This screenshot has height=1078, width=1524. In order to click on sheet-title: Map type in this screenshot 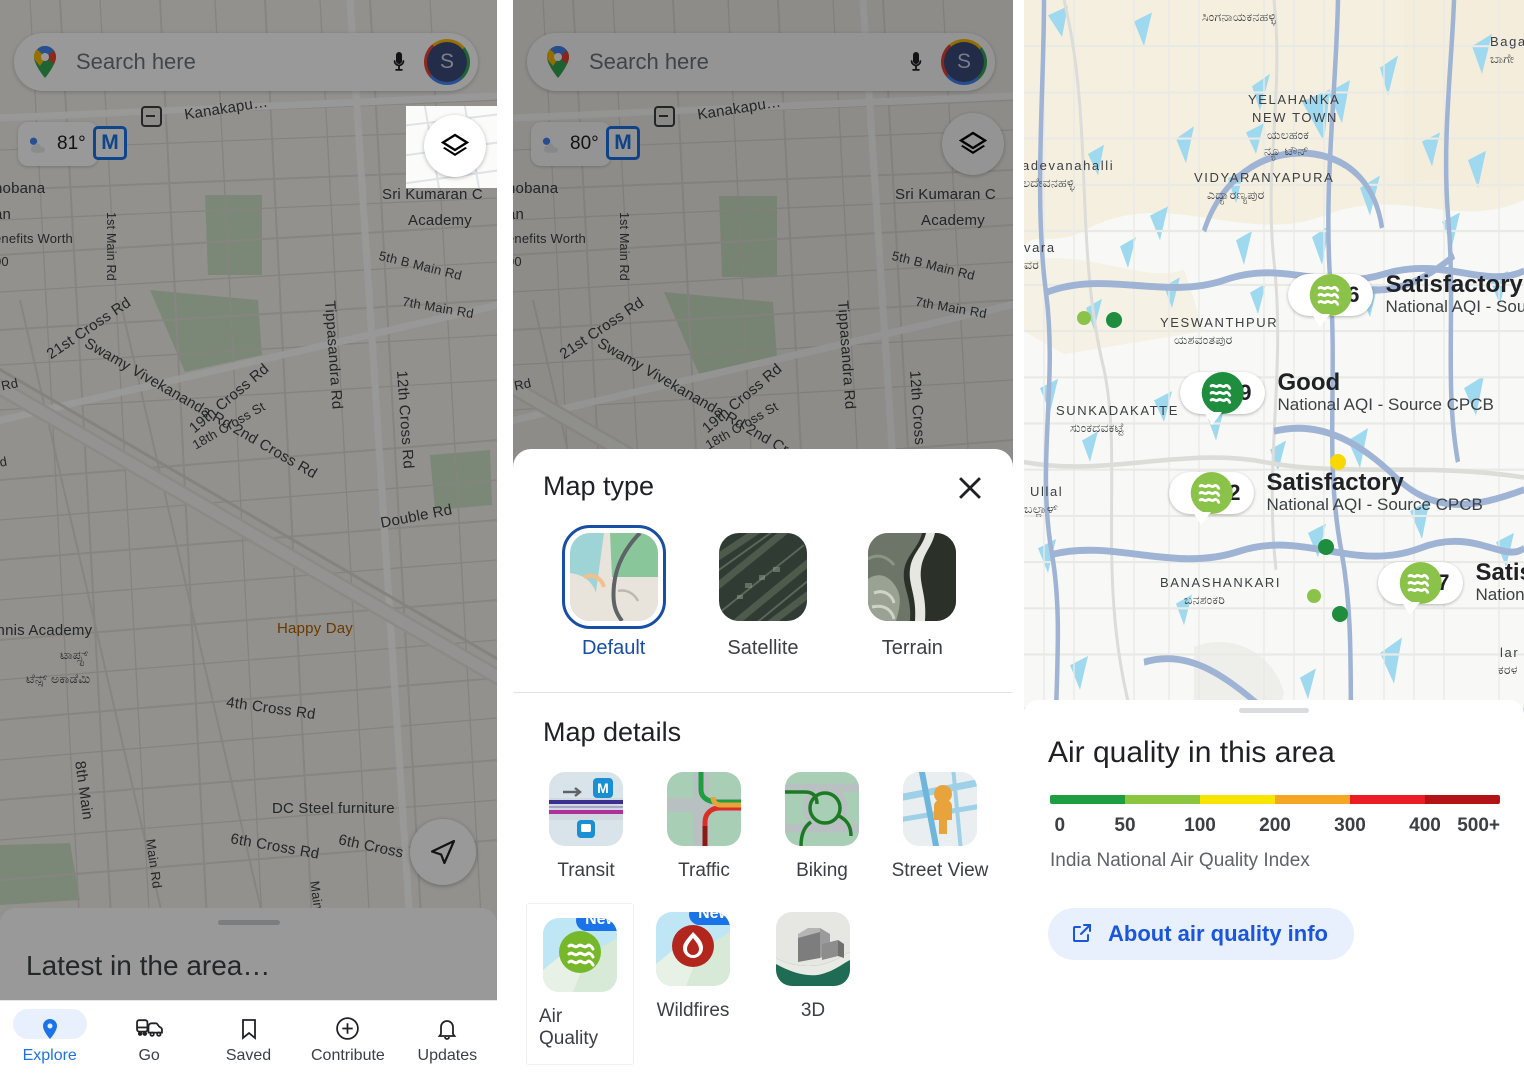, I will do `click(599, 486)`.